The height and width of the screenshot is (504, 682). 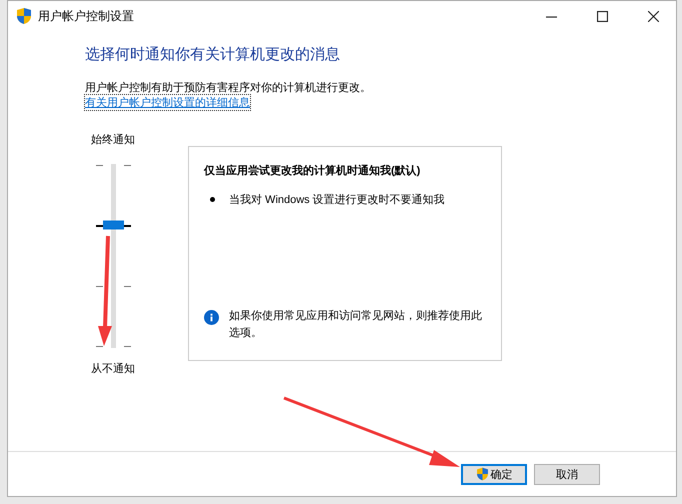 What do you see at coordinates (228, 87) in the screenshot?
I see `description-text: 用户帐户控制有助于预防有害程序对你的计算机进行更改。` at bounding box center [228, 87].